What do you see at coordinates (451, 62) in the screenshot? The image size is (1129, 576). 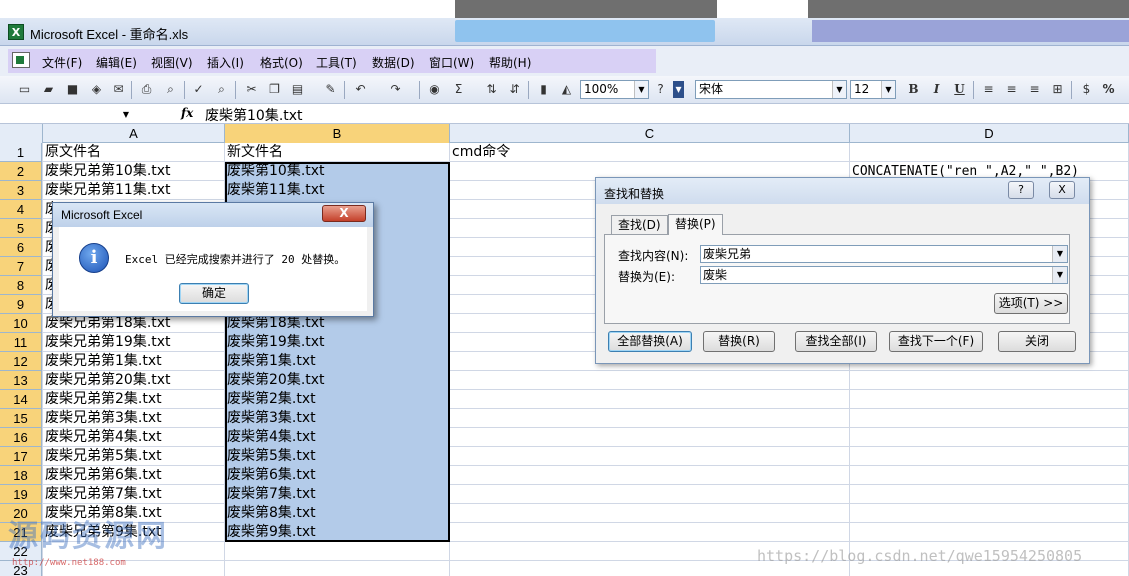 I see `menu-window: 窗口(W)` at bounding box center [451, 62].